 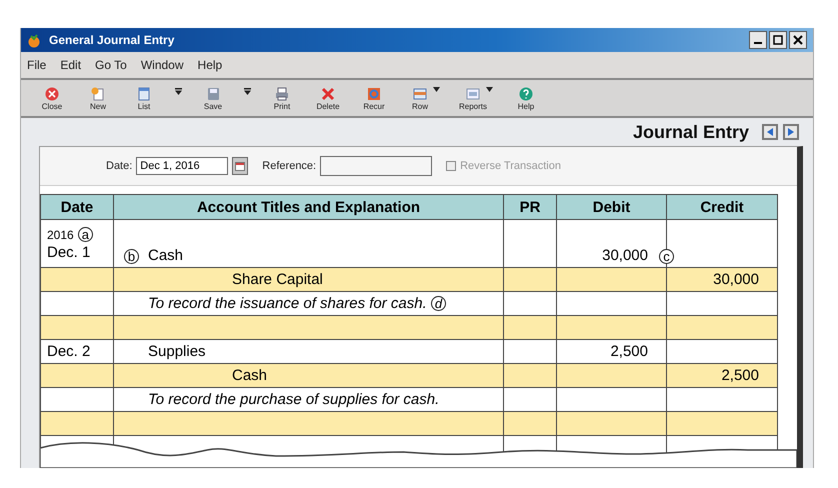 I want to click on annotation-marker: c, so click(x=666, y=256).